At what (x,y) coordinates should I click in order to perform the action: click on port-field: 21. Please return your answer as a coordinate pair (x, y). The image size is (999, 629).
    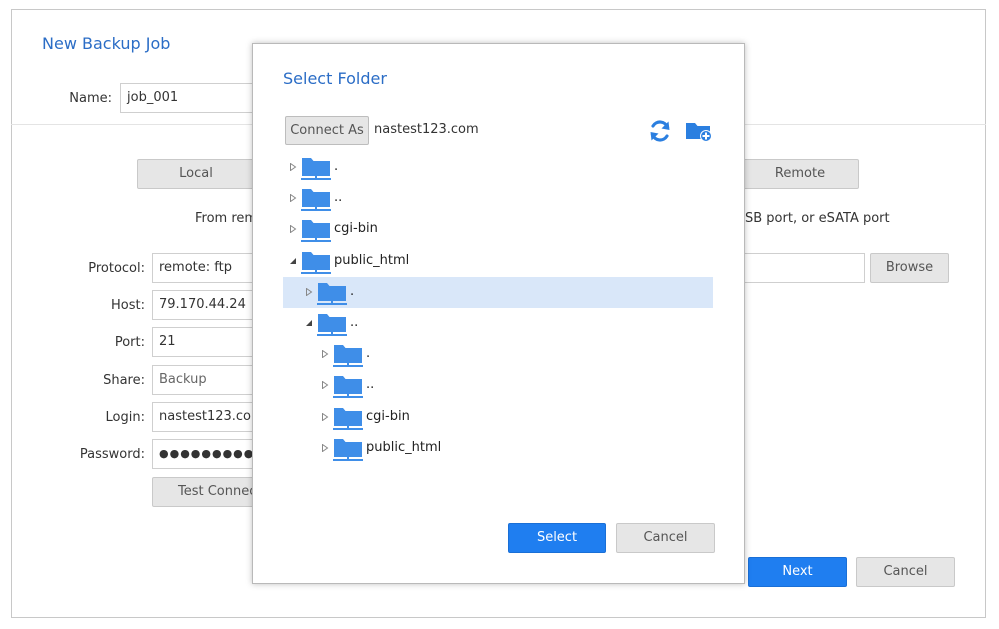
    Looking at the image, I should click on (207, 342).